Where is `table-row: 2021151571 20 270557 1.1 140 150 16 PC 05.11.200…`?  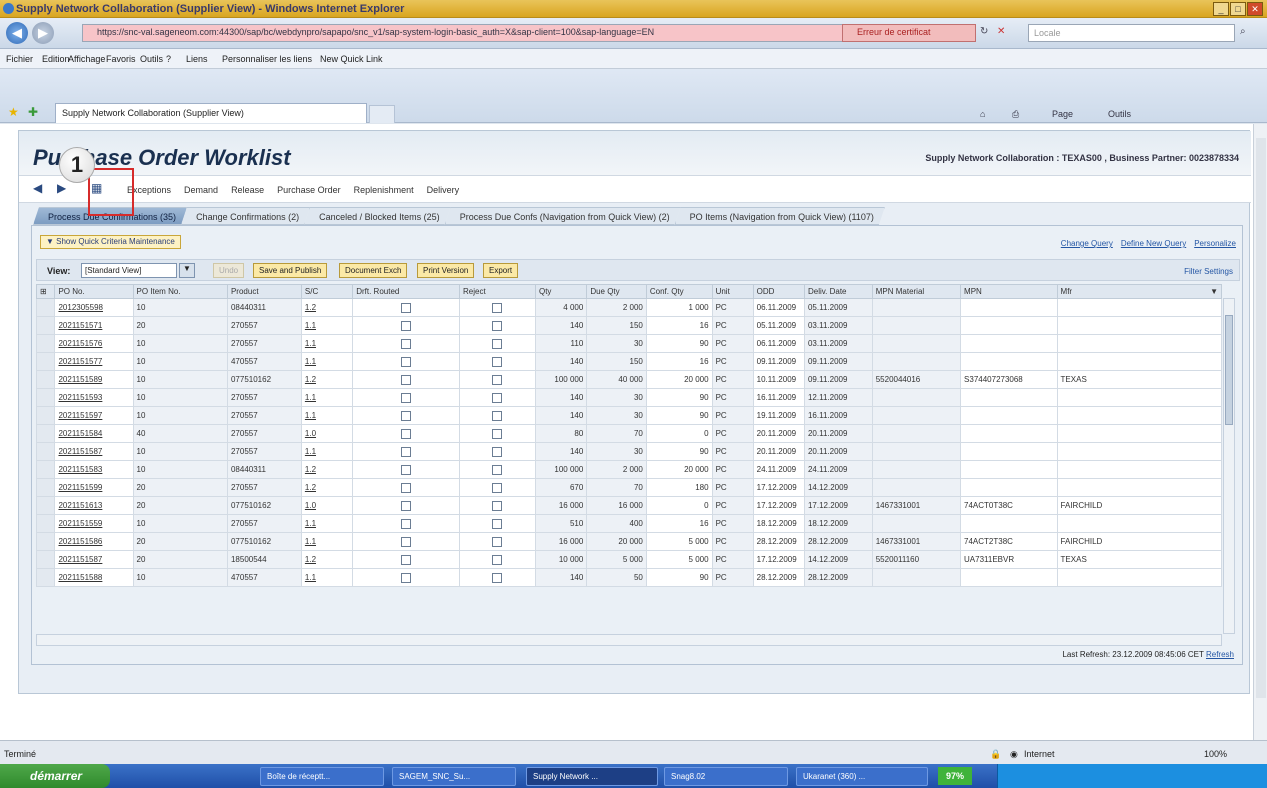 table-row: 2021151571 20 270557 1.1 140 150 16 PC 05.11.200… is located at coordinates (629, 325).